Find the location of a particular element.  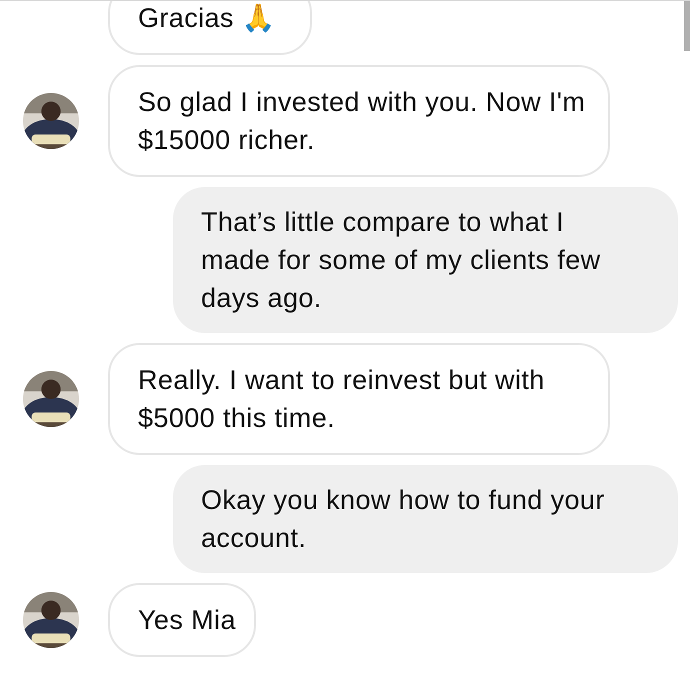

message-bubble: Gracias 🙏 is located at coordinates (210, 28).